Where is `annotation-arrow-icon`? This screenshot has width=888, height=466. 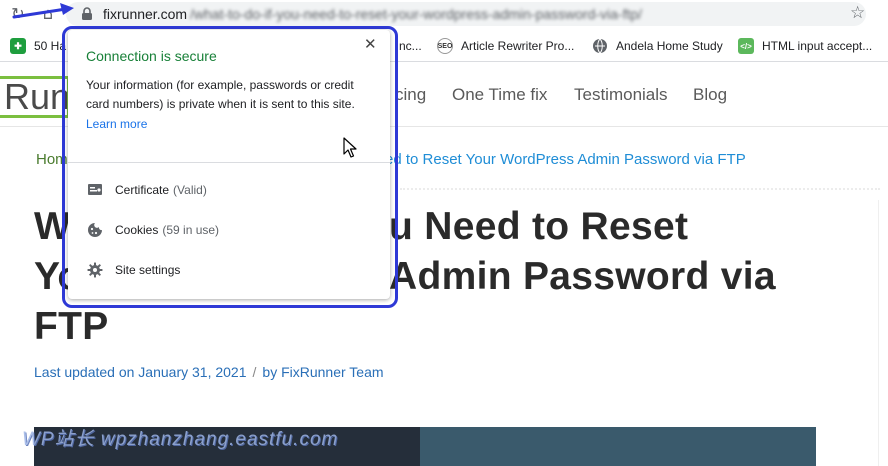
annotation-arrow-icon is located at coordinates (43, 11).